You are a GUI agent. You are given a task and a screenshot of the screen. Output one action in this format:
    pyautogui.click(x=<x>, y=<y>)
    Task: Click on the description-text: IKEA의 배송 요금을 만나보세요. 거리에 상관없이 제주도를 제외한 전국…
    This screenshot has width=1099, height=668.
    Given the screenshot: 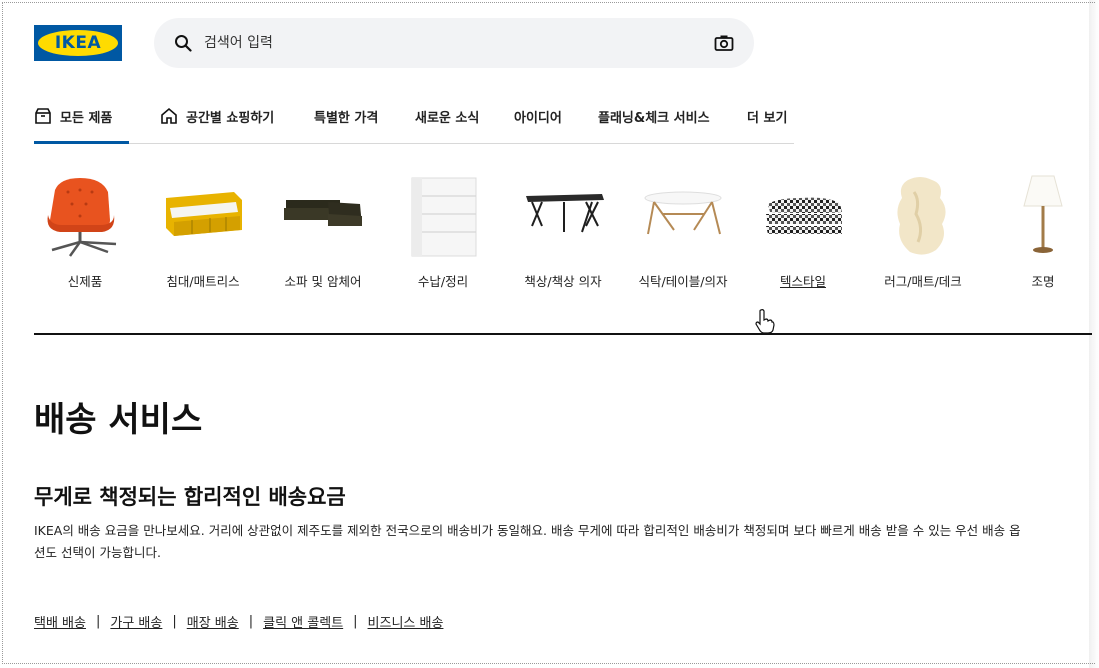 What is the action you would take?
    pyautogui.click(x=527, y=541)
    